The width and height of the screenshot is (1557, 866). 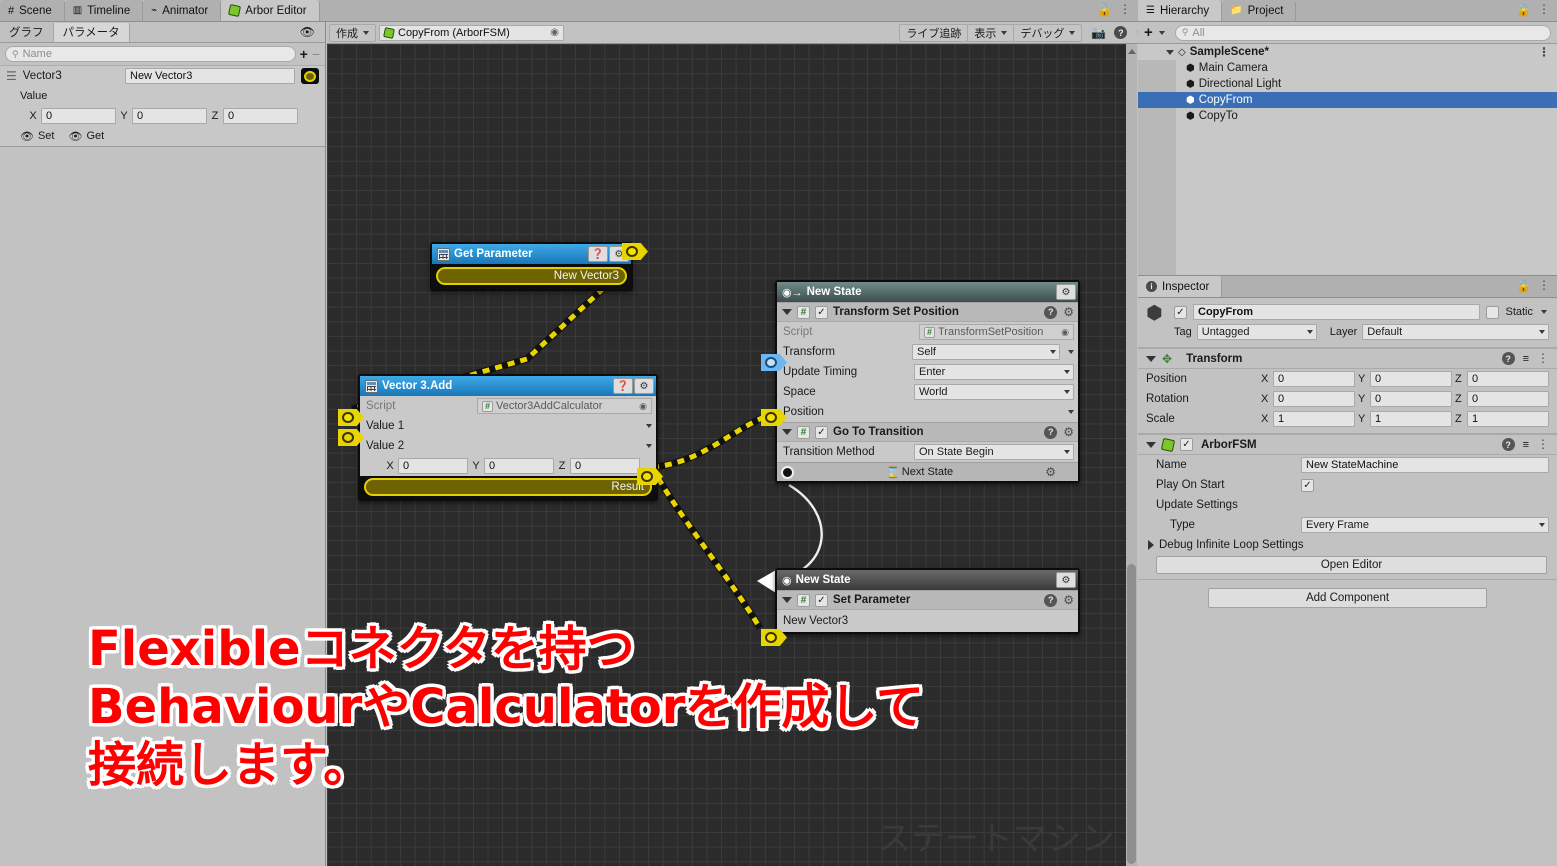 What do you see at coordinates (352, 32) in the screenshot?
I see `create-menu-button: 作成` at bounding box center [352, 32].